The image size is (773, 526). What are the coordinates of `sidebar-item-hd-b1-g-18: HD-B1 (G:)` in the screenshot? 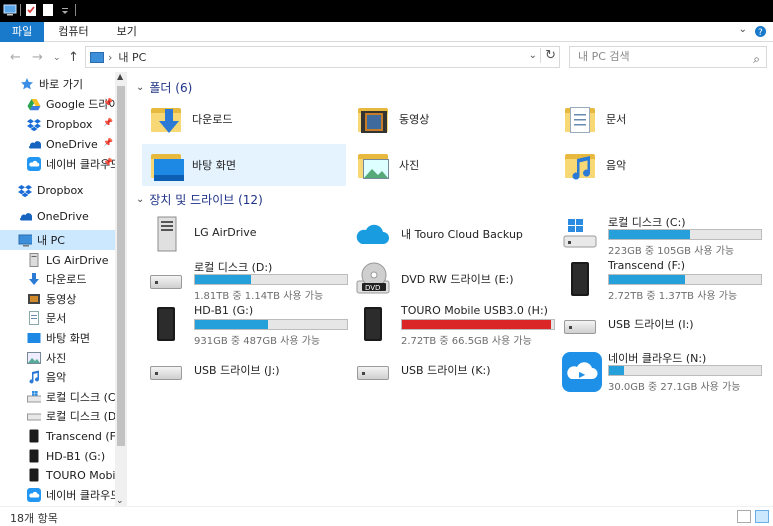 It's located at (57, 456).